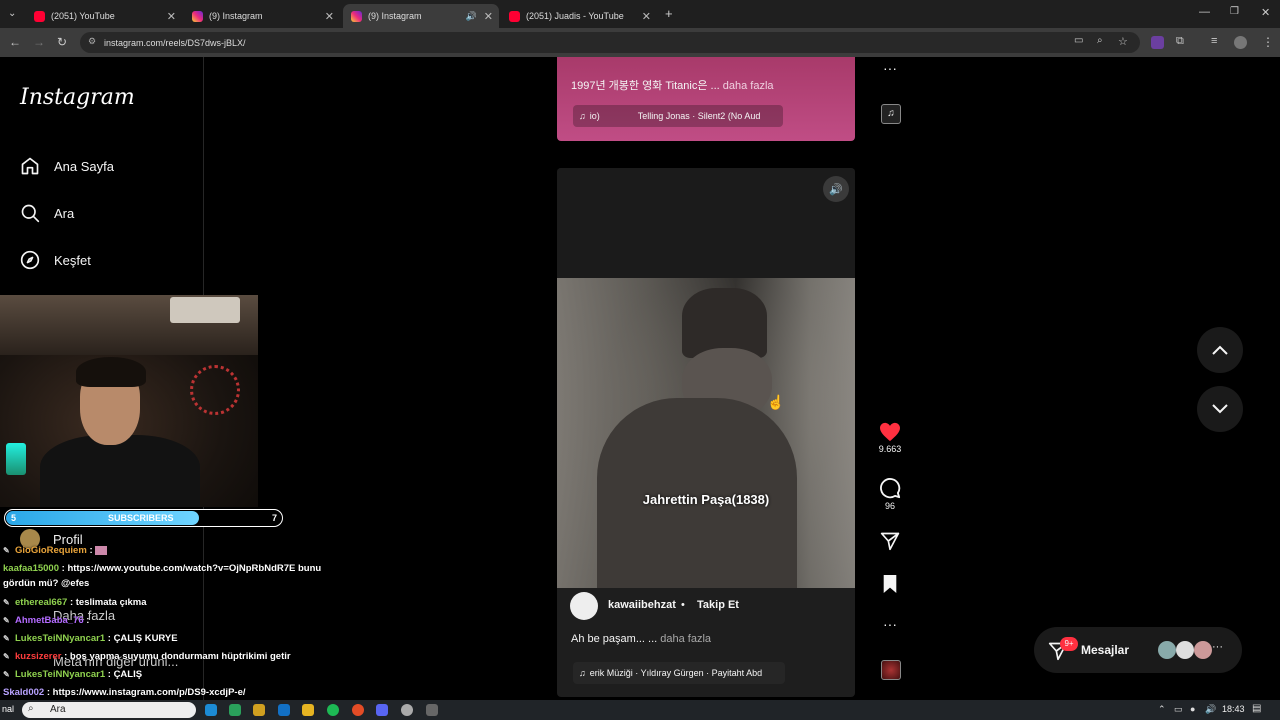 The height and width of the screenshot is (720, 1280). Describe the element at coordinates (1214, 41) in the screenshot. I see `media-icon: ≡` at that location.